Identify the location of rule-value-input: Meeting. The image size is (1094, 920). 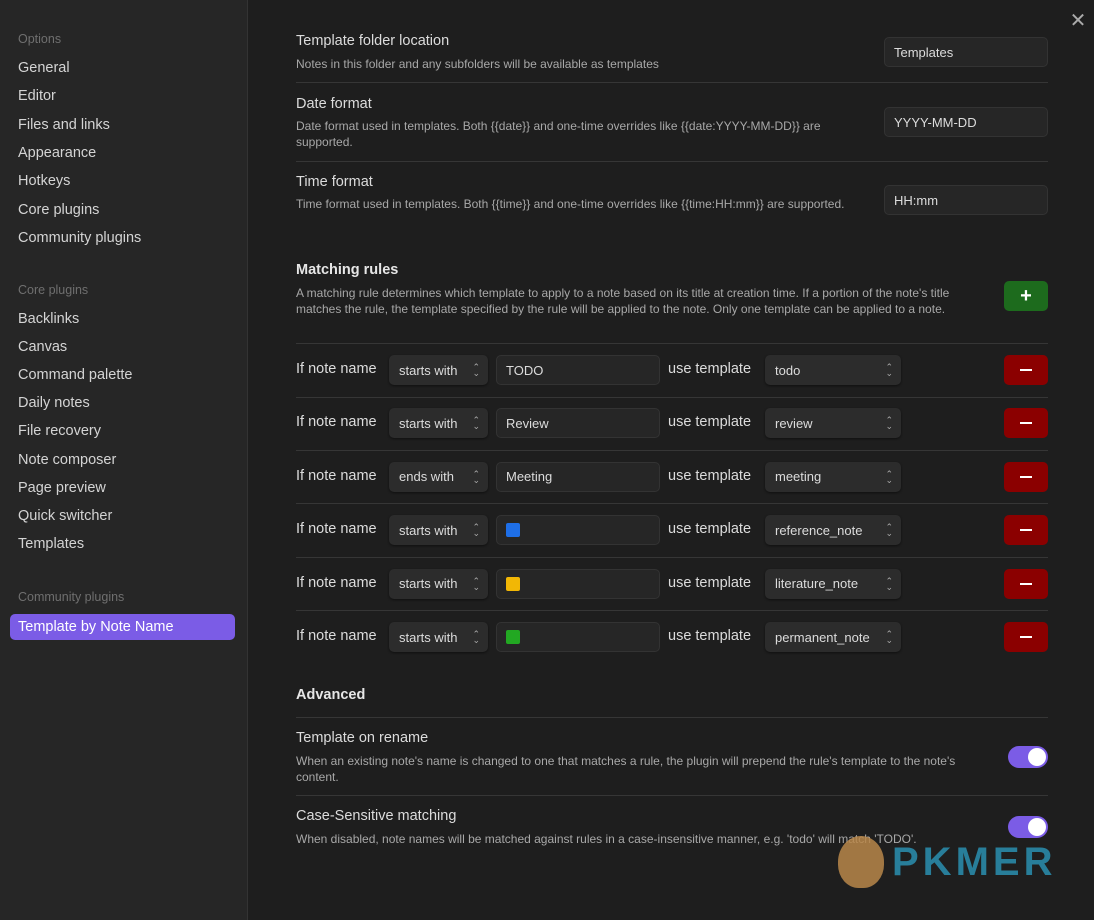
(578, 476).